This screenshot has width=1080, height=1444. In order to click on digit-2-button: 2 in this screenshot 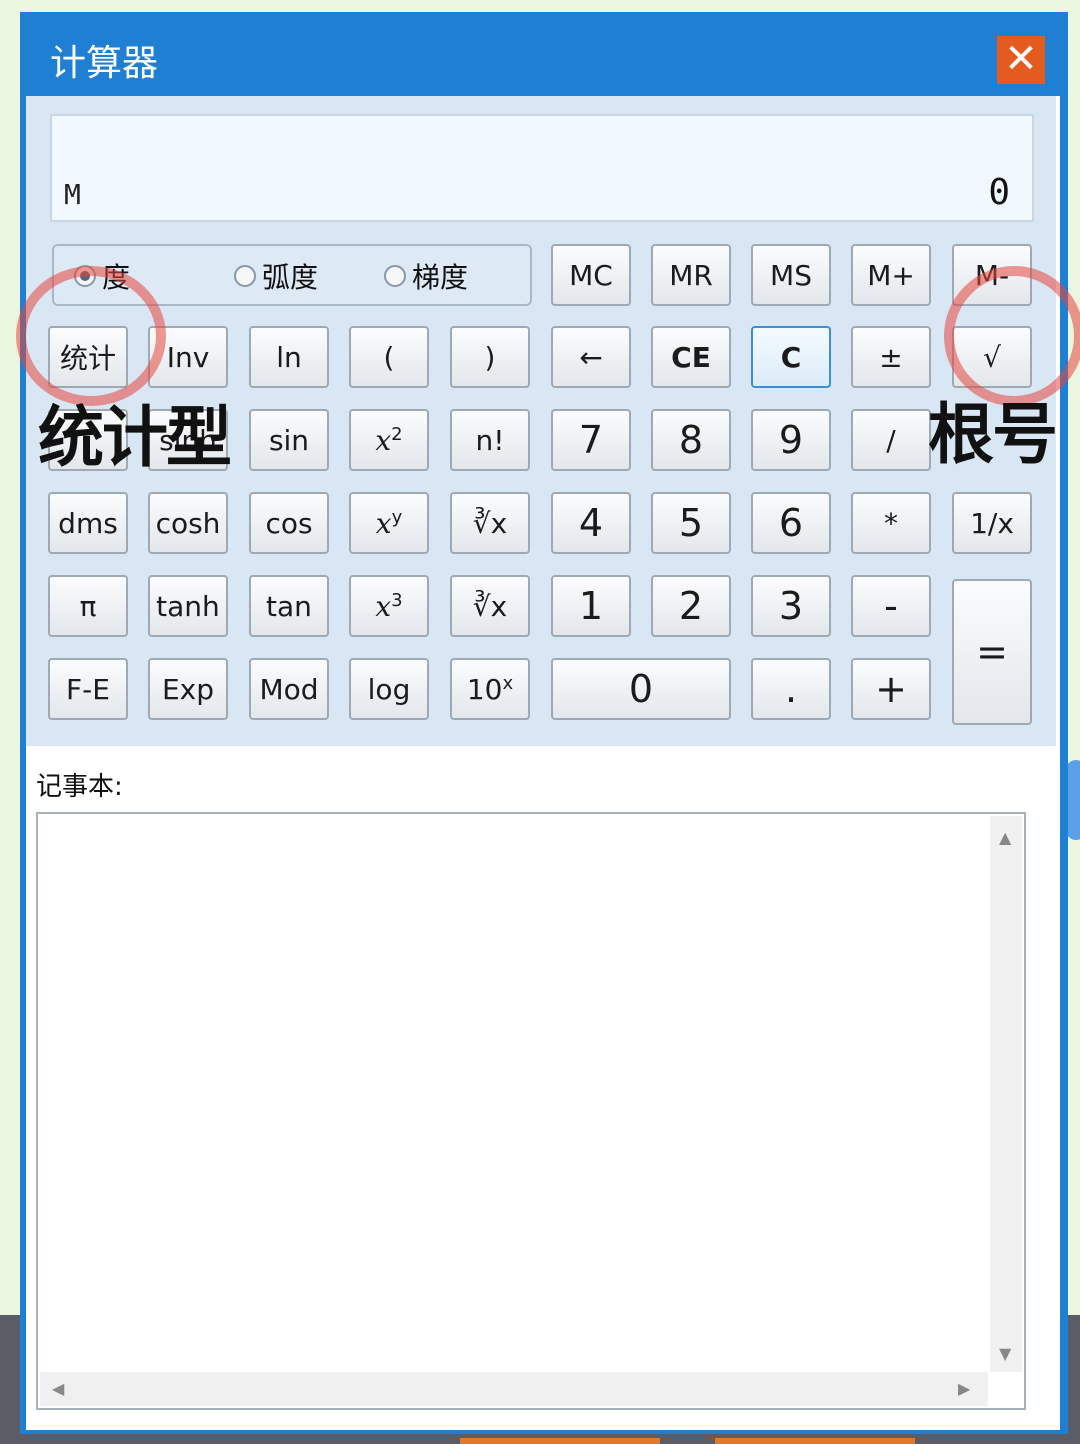, I will do `click(691, 606)`.